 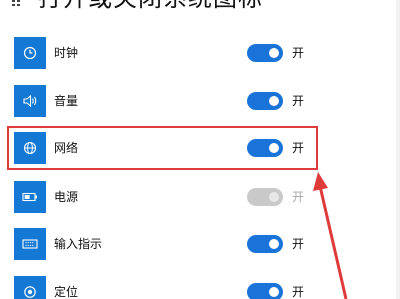 I want to click on battery-icon, so click(x=30, y=197).